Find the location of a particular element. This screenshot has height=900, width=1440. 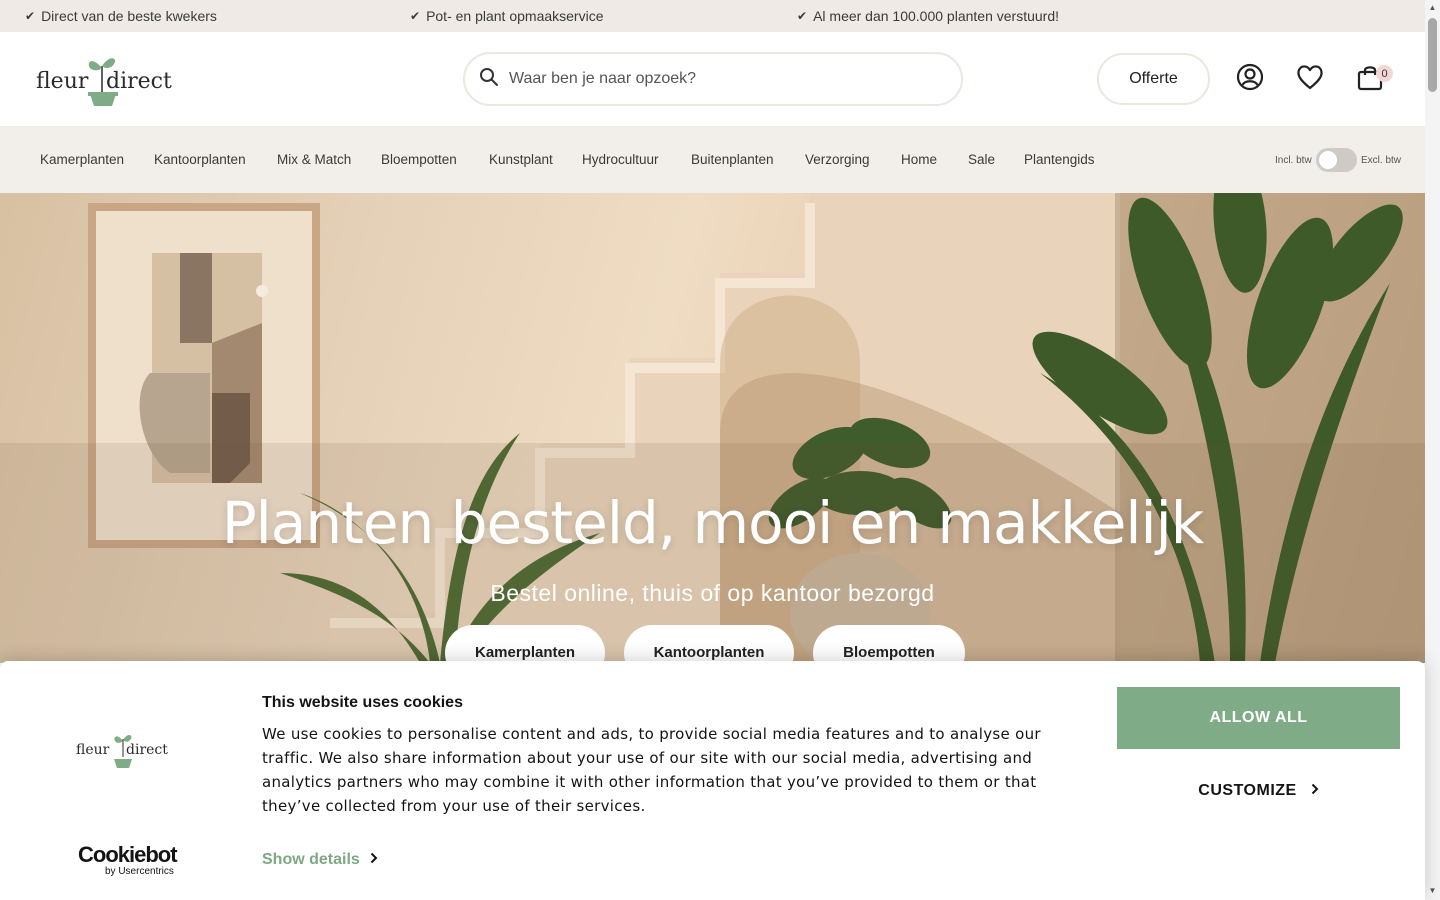

nav-item-hydrocultuur: Hydrocultuur is located at coordinates (620, 159).